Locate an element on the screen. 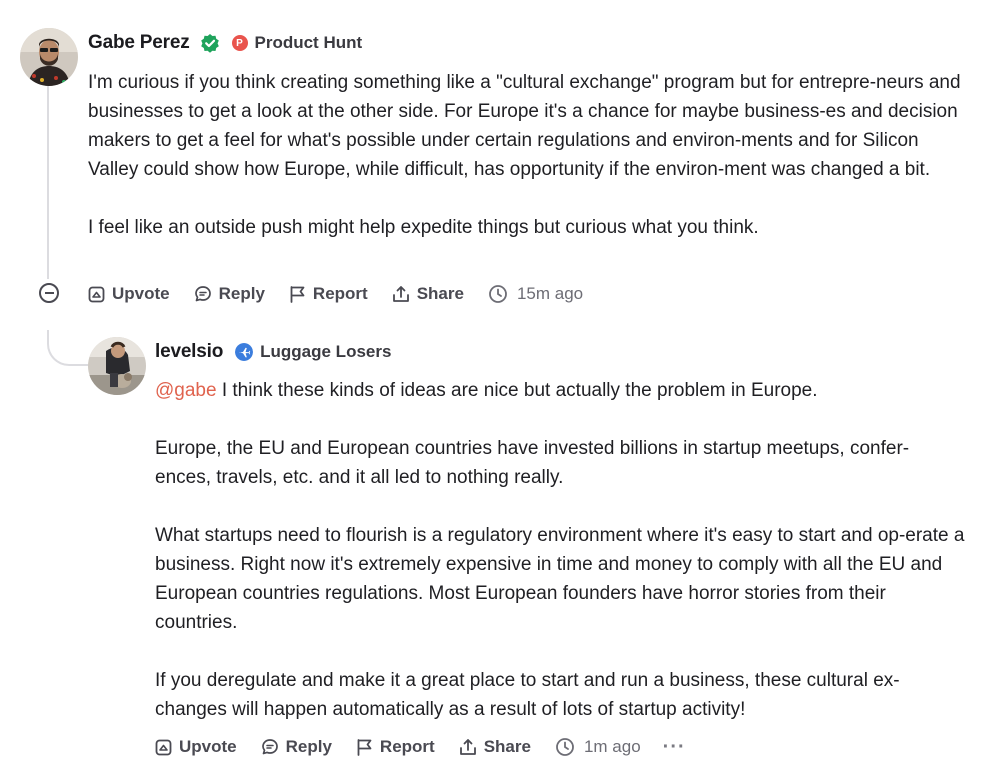 The width and height of the screenshot is (1000, 780). time-label: 15m ago is located at coordinates (550, 293).